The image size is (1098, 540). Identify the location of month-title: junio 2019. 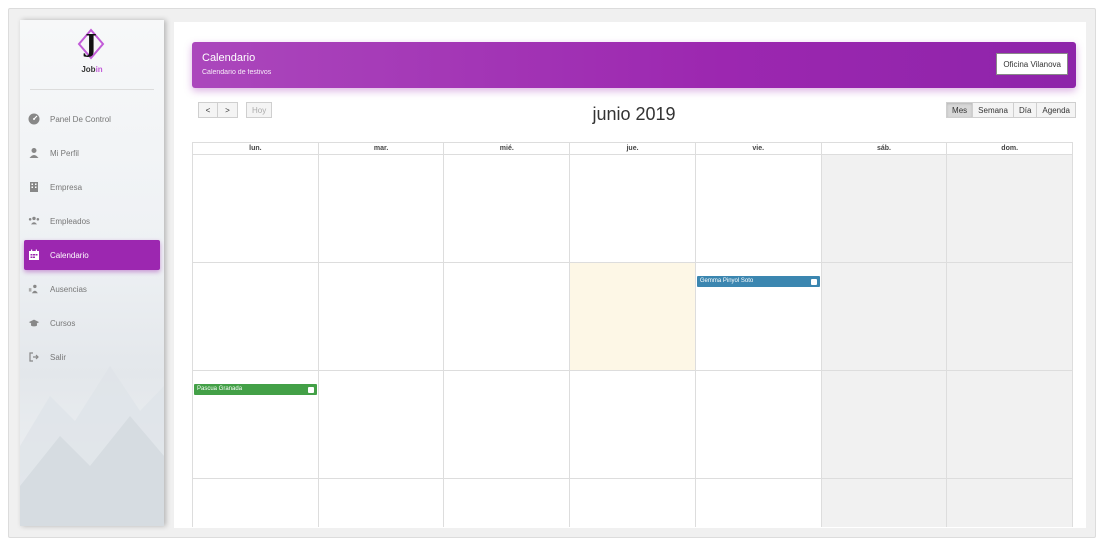
(634, 114).